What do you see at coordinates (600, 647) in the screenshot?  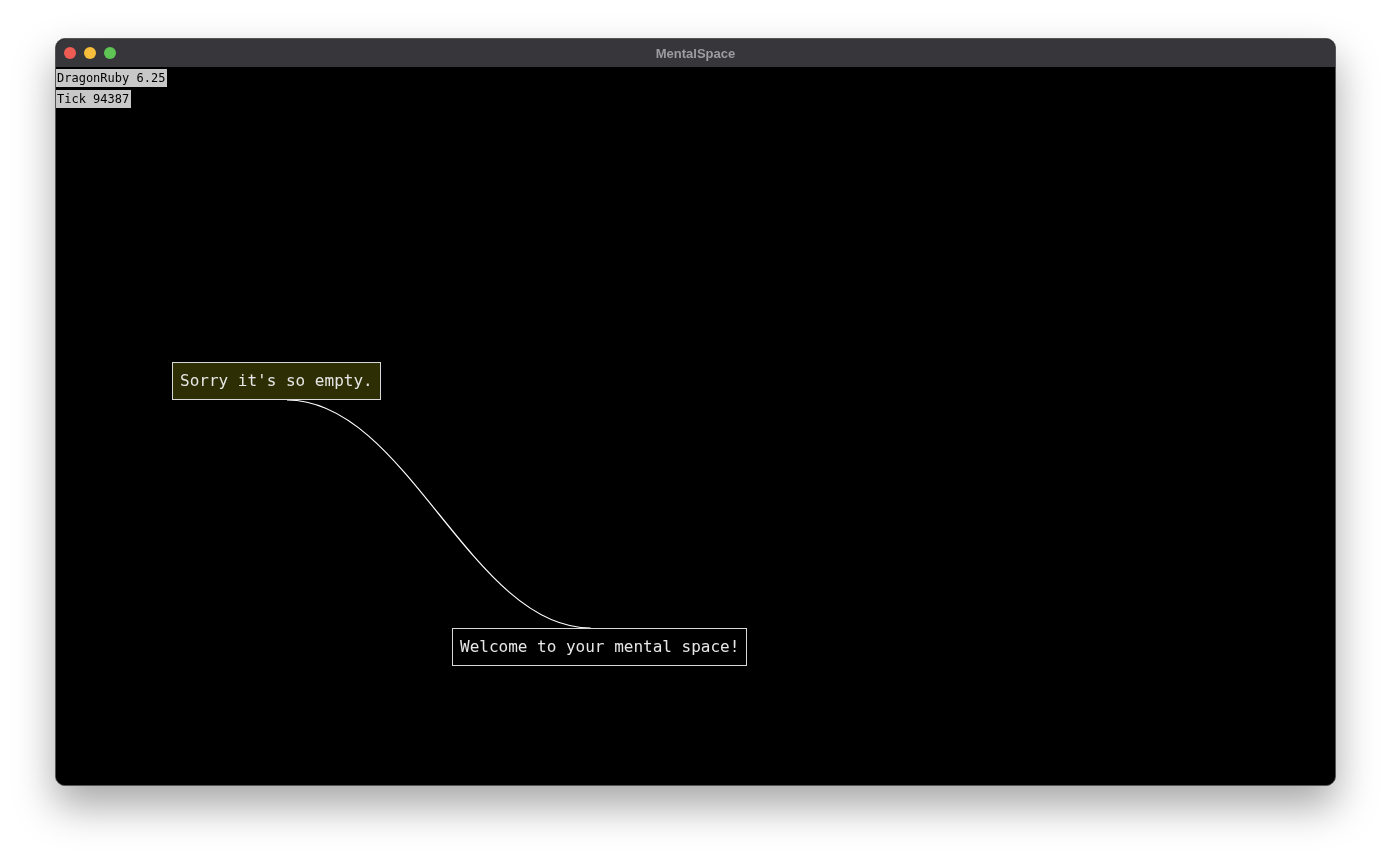 I see `text-node: Welcome to your mental space!` at bounding box center [600, 647].